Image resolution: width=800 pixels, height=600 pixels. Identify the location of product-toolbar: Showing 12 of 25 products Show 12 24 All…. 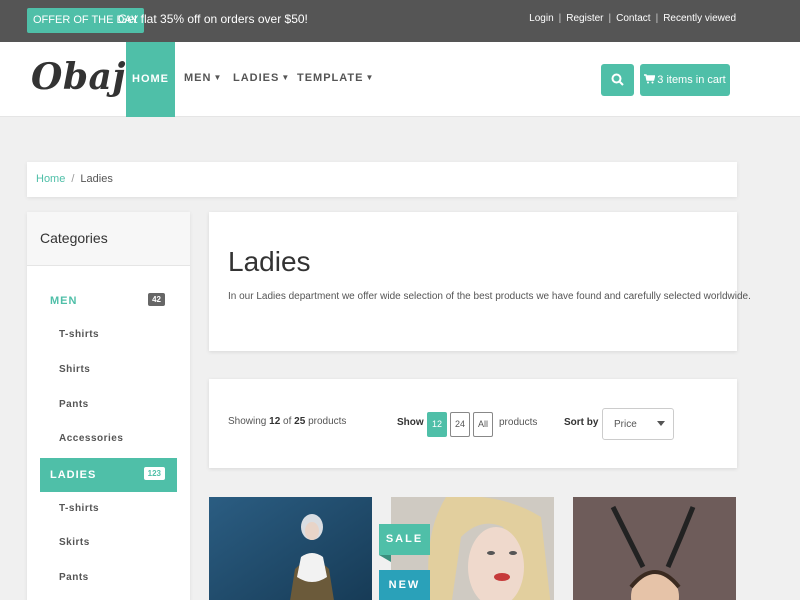
(473, 423).